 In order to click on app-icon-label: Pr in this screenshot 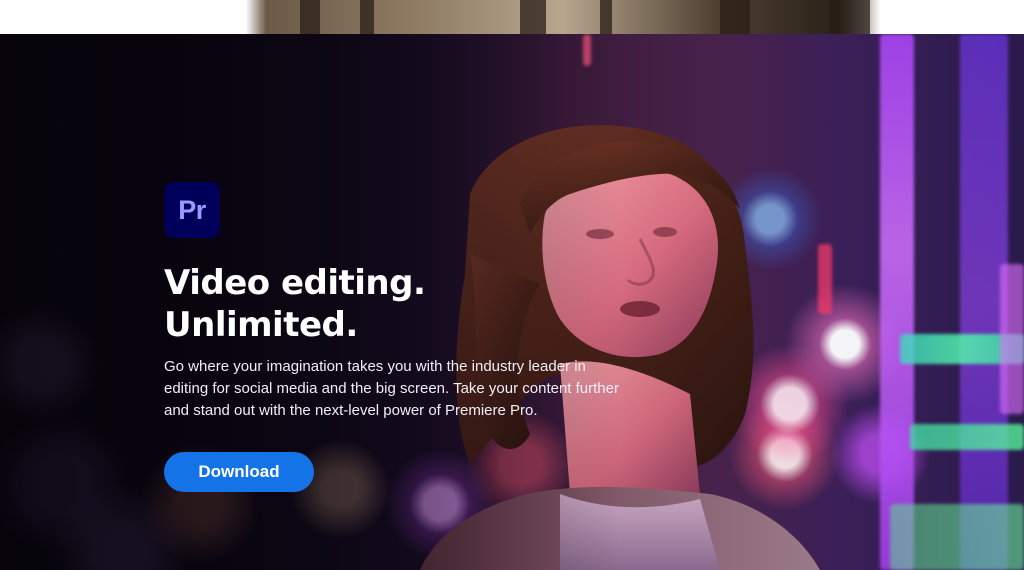, I will do `click(192, 209)`.